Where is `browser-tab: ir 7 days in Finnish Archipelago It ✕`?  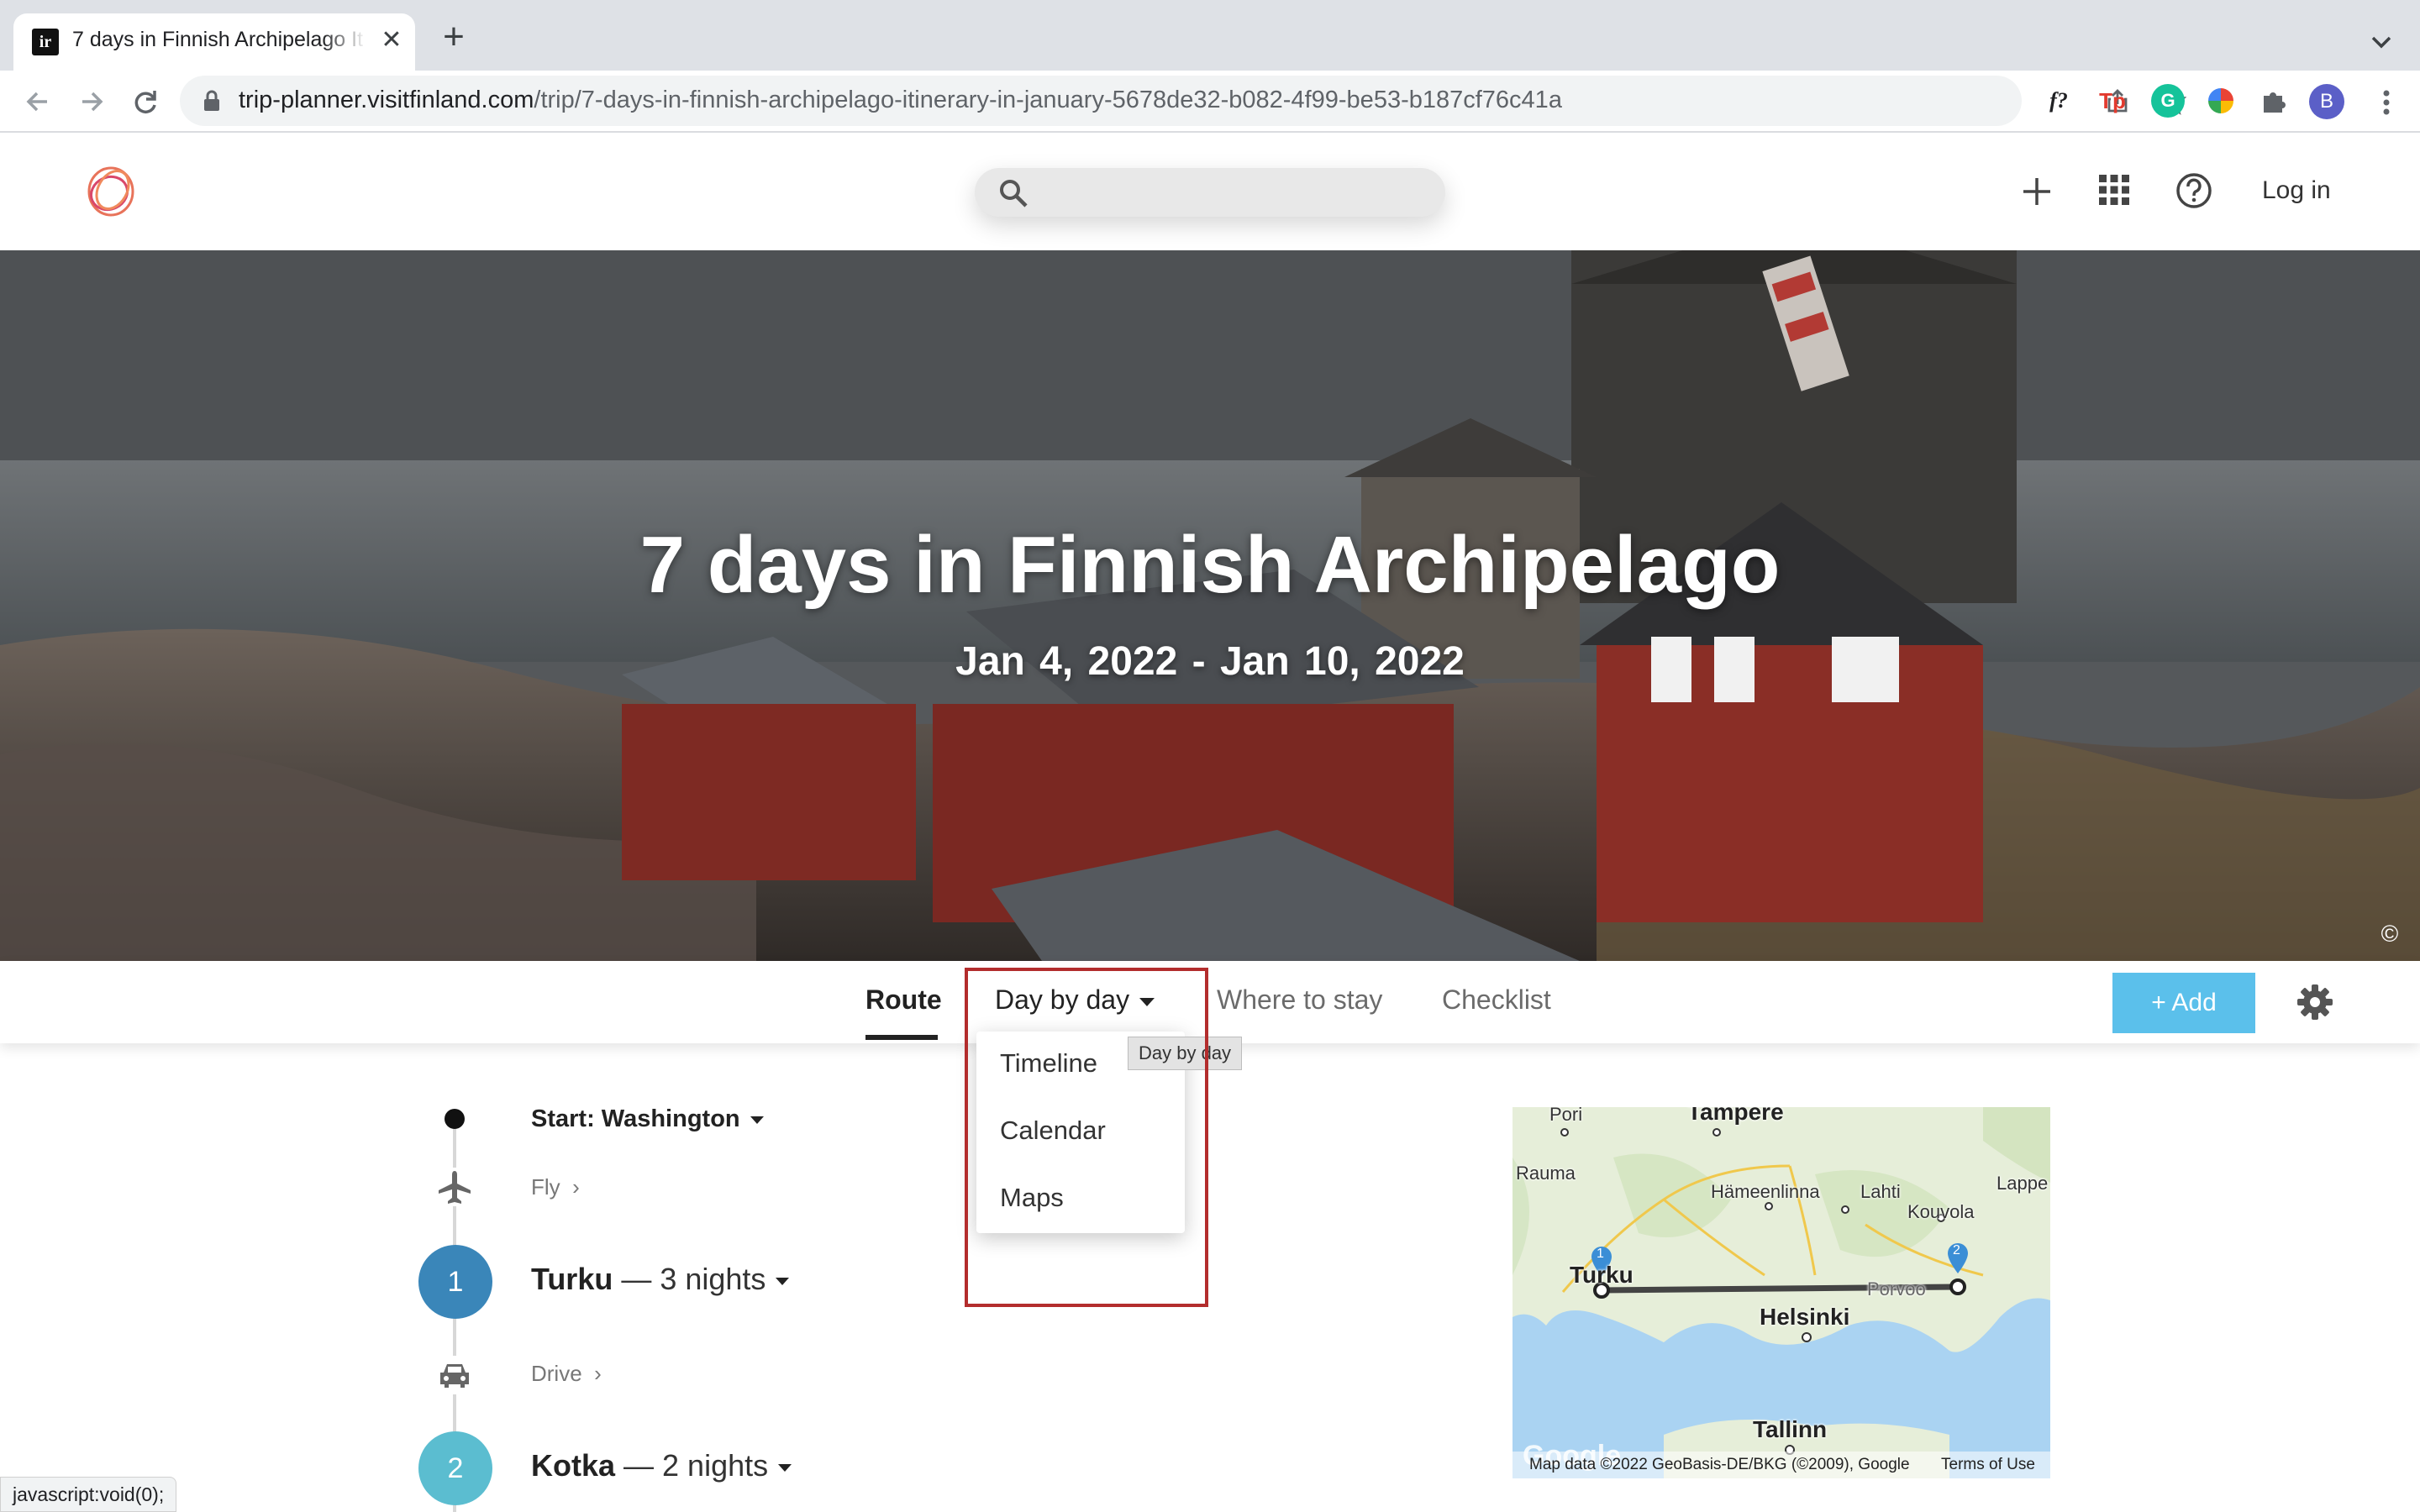 browser-tab: ir 7 days in Finnish Archipelago It ✕ is located at coordinates (214, 42).